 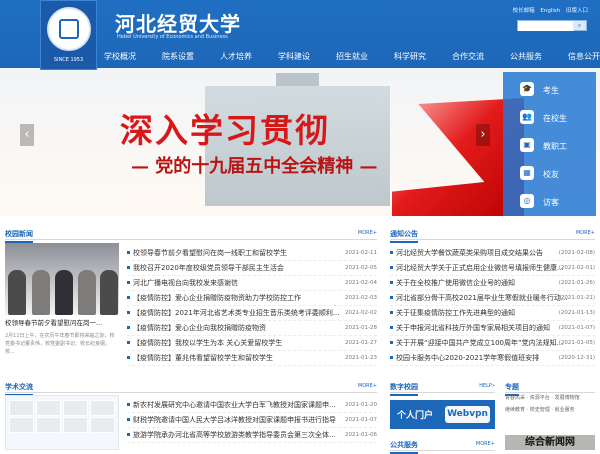 What do you see at coordinates (577, 11) in the screenshot?
I see `old-version-link: 旧版入口` at bounding box center [577, 11].